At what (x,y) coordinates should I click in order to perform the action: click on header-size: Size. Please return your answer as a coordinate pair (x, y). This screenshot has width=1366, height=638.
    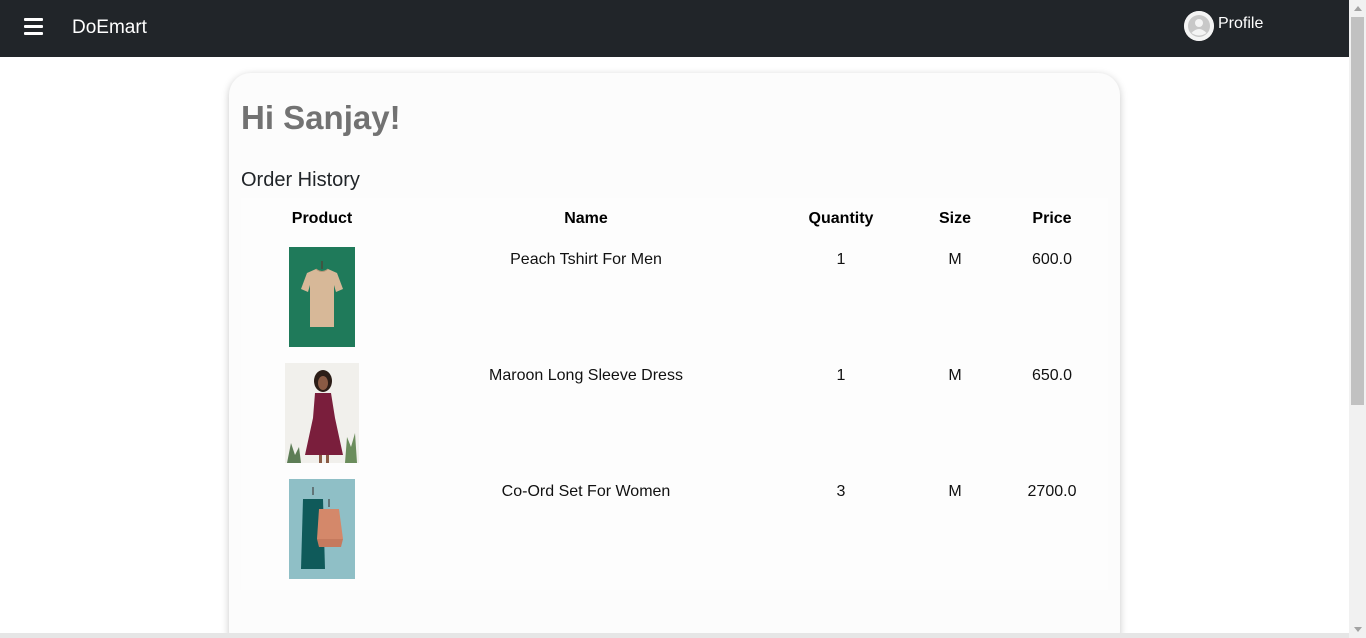
    Looking at the image, I should click on (955, 218).